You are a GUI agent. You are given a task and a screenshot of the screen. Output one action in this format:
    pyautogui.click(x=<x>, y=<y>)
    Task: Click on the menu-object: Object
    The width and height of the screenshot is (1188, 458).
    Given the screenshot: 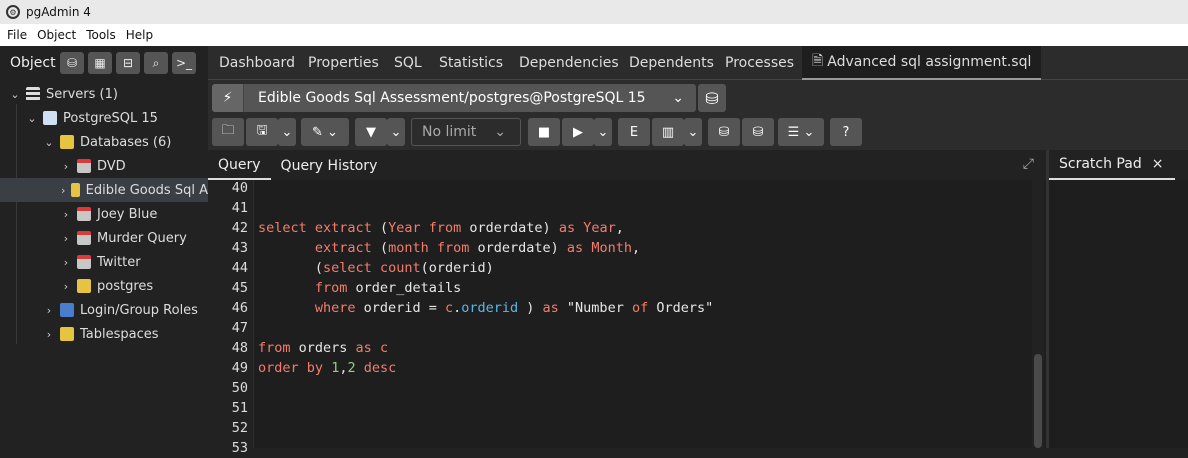 What is the action you would take?
    pyautogui.click(x=56, y=35)
    